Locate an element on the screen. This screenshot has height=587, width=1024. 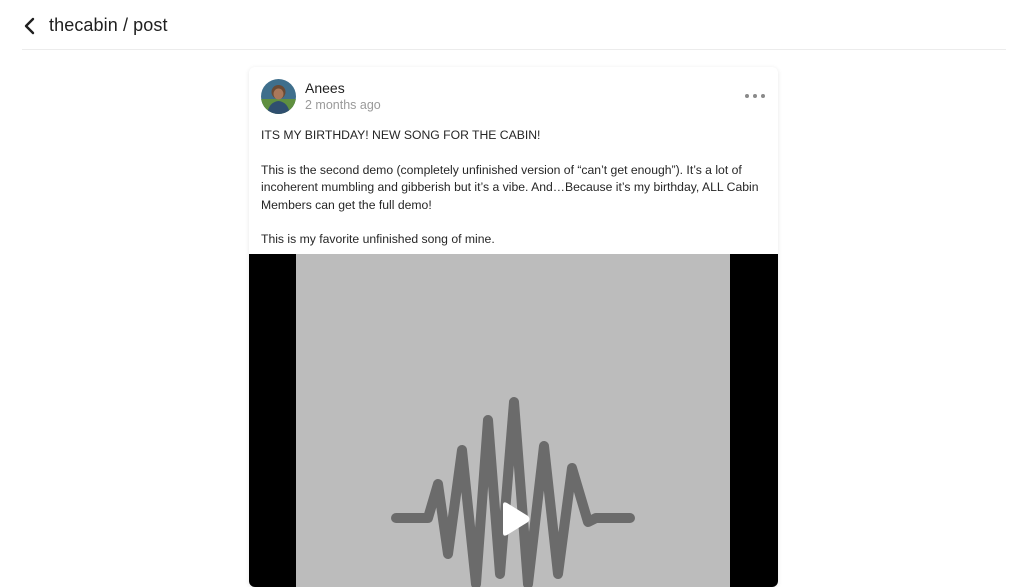
author-avatar is located at coordinates (278, 96).